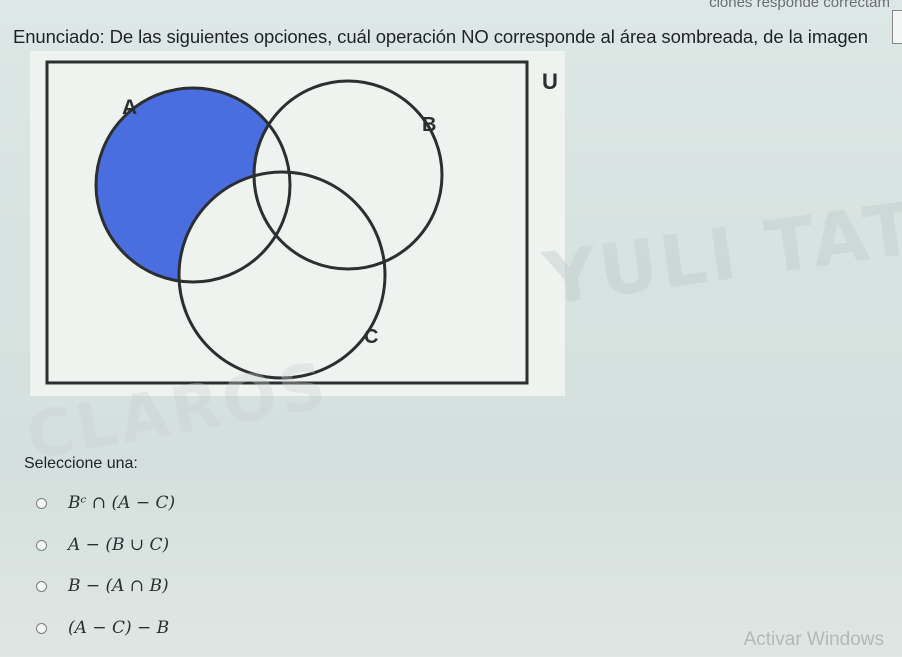  Describe the element at coordinates (119, 545) in the screenshot. I see `answer-option-label: A − (B ∪ C)` at that location.